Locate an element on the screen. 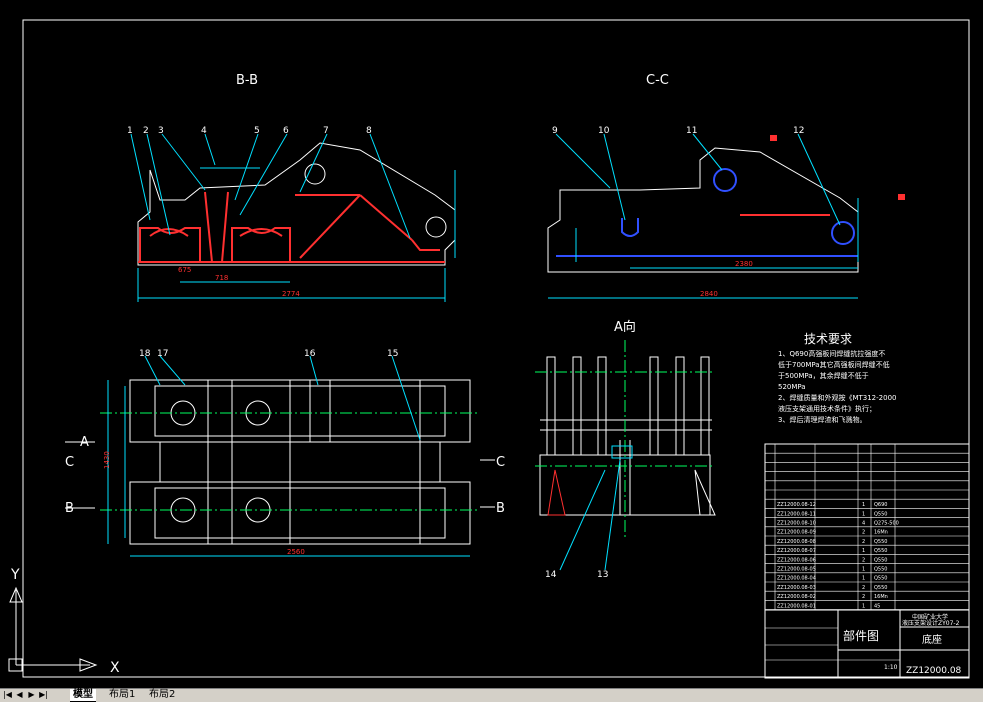 The height and width of the screenshot is (702, 983). dim-bb-side: 675 is located at coordinates (184, 270).